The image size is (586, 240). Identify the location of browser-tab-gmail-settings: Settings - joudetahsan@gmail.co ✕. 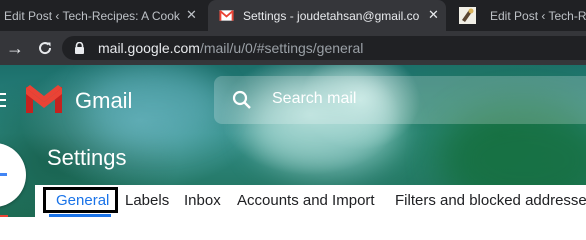
(327, 15).